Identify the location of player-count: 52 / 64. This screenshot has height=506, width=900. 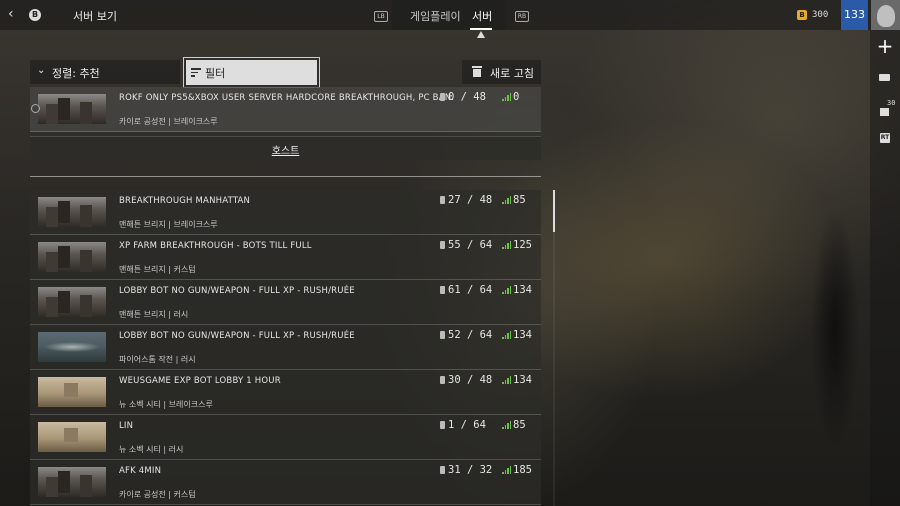
(466, 335).